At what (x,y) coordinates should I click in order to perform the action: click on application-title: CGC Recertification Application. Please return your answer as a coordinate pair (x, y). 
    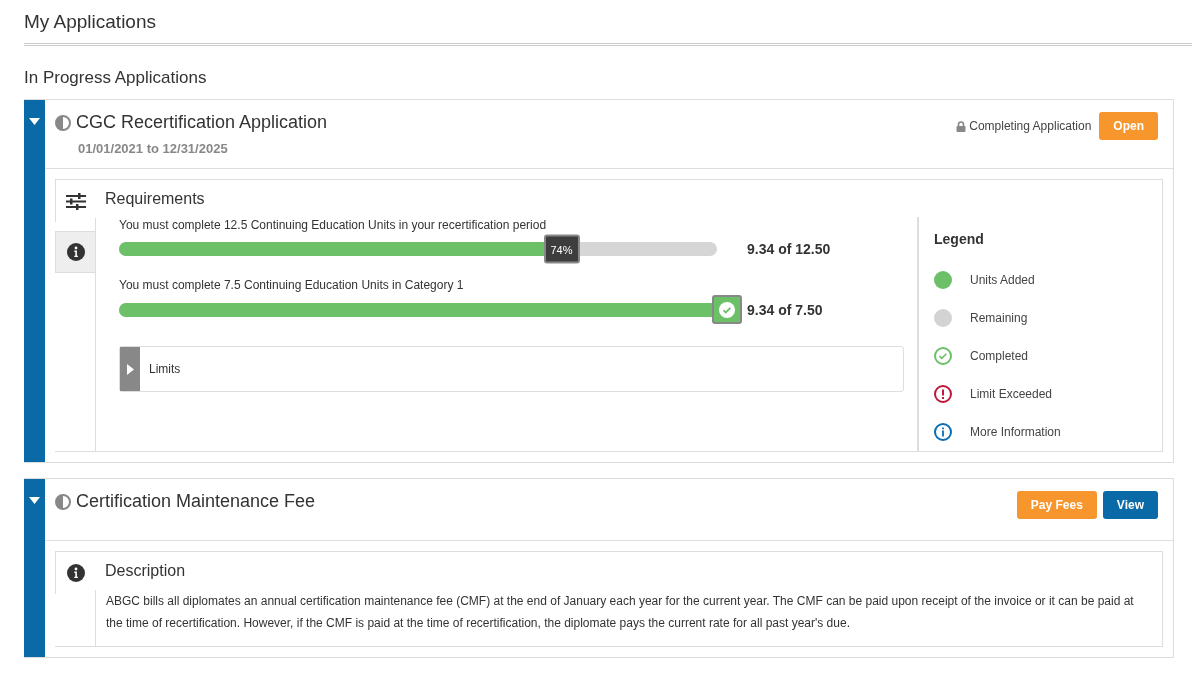
    Looking at the image, I should click on (202, 122).